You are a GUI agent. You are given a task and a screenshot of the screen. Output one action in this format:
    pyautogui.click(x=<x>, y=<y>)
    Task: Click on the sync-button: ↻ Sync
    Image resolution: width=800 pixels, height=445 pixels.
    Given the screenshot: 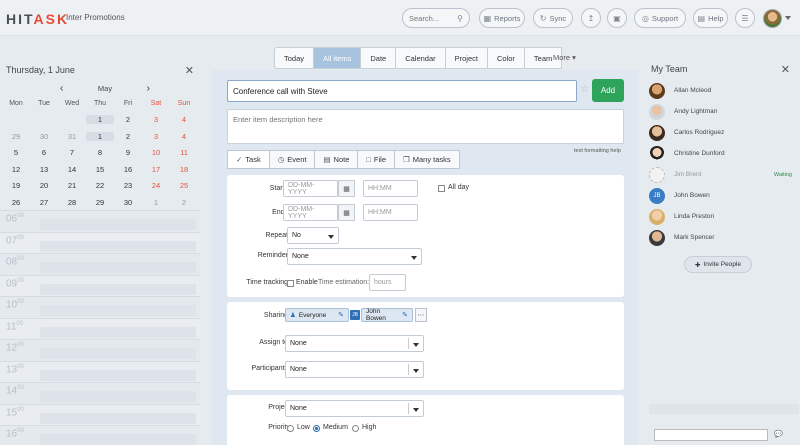 What is the action you would take?
    pyautogui.click(x=553, y=18)
    